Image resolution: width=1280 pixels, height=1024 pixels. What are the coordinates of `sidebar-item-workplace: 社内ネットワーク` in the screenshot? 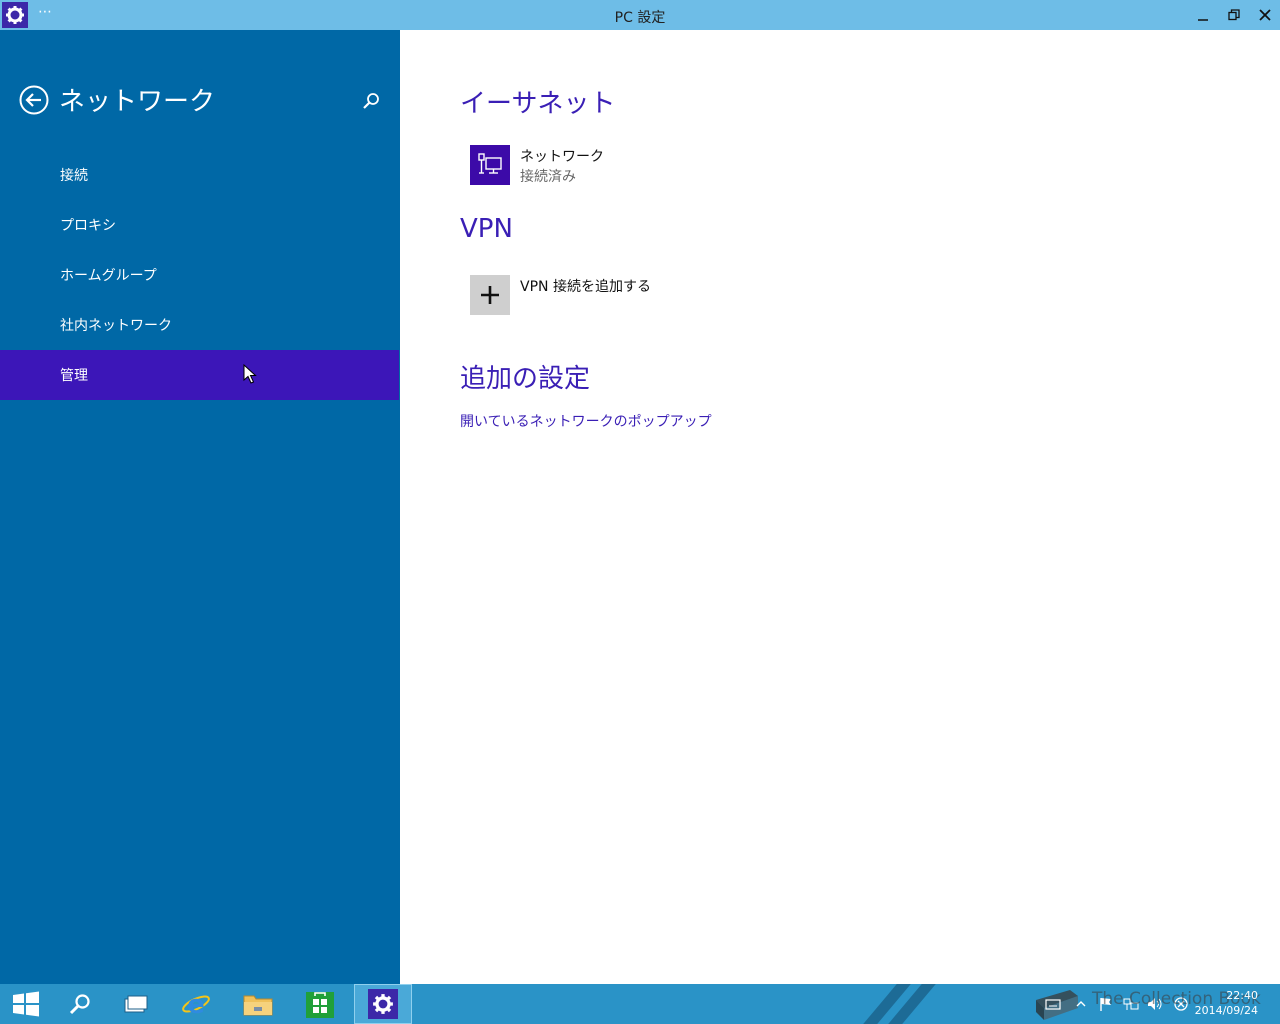 It's located at (199, 325).